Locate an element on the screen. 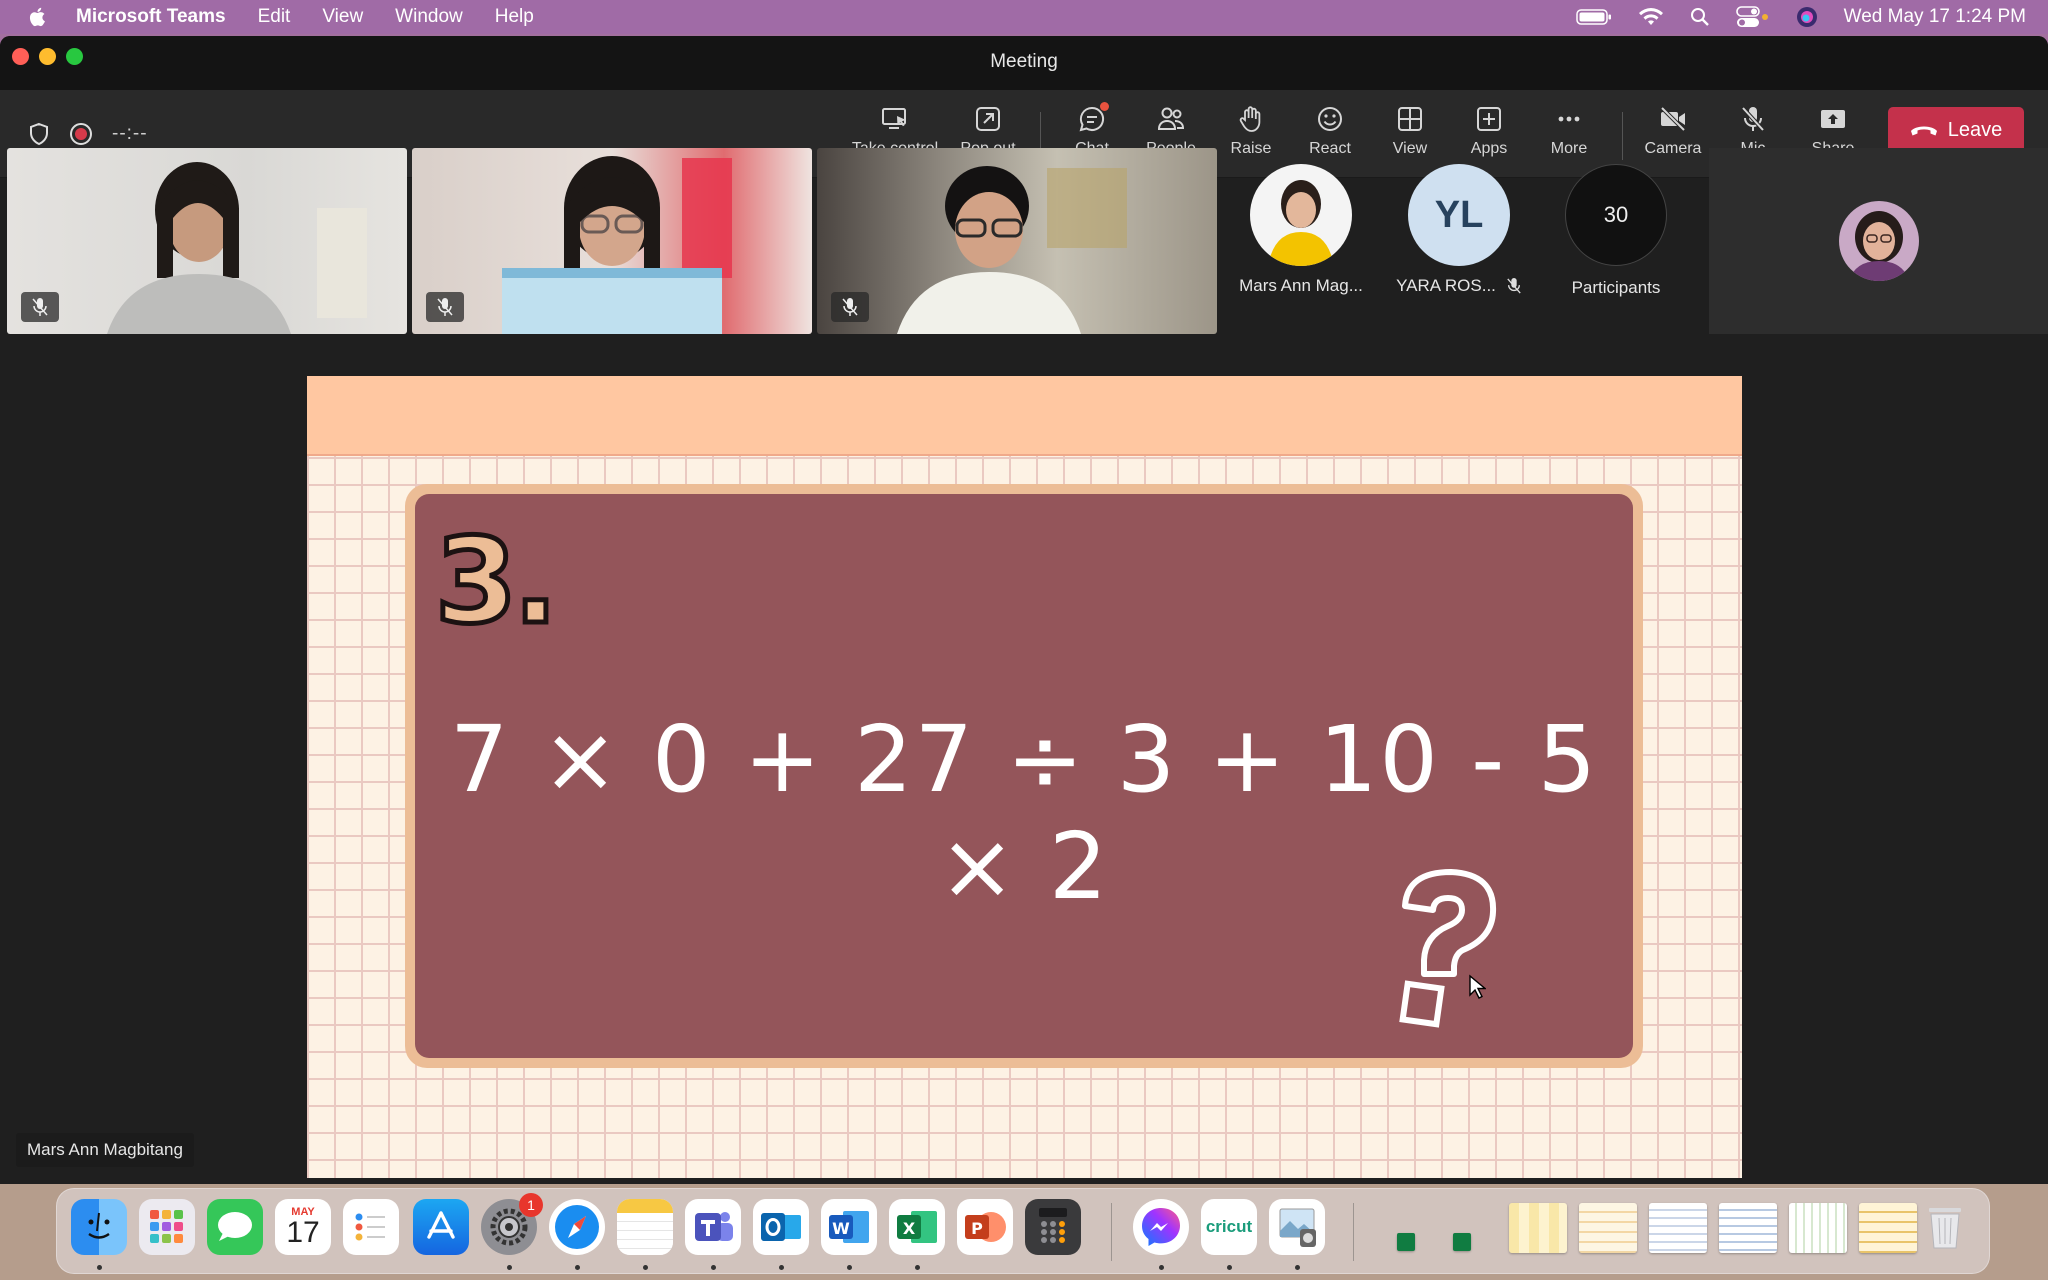 The height and width of the screenshot is (1280, 2048). menu-edit: Edit is located at coordinates (274, 17).